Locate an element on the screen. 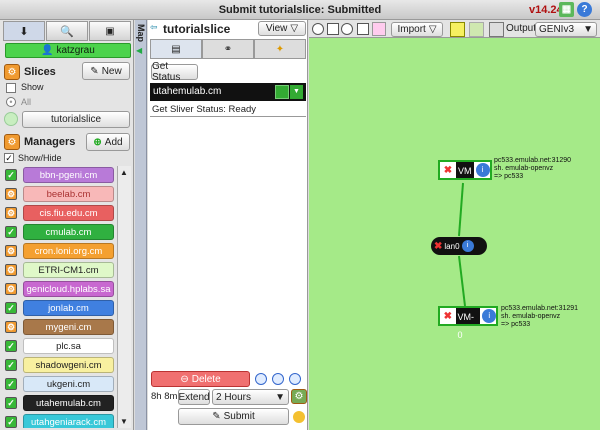  manager-label: bbn-pgeni.cm is located at coordinates (68, 175).